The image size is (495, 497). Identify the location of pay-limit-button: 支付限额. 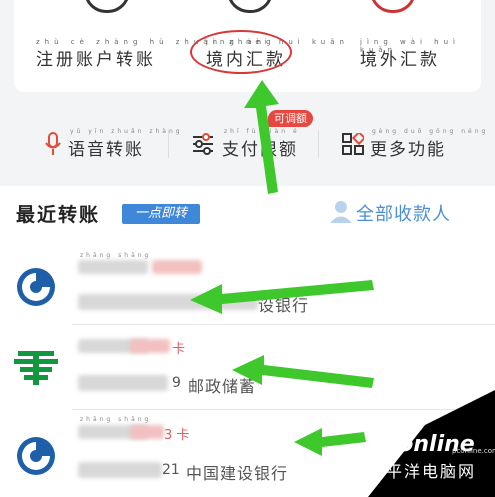
(260, 147).